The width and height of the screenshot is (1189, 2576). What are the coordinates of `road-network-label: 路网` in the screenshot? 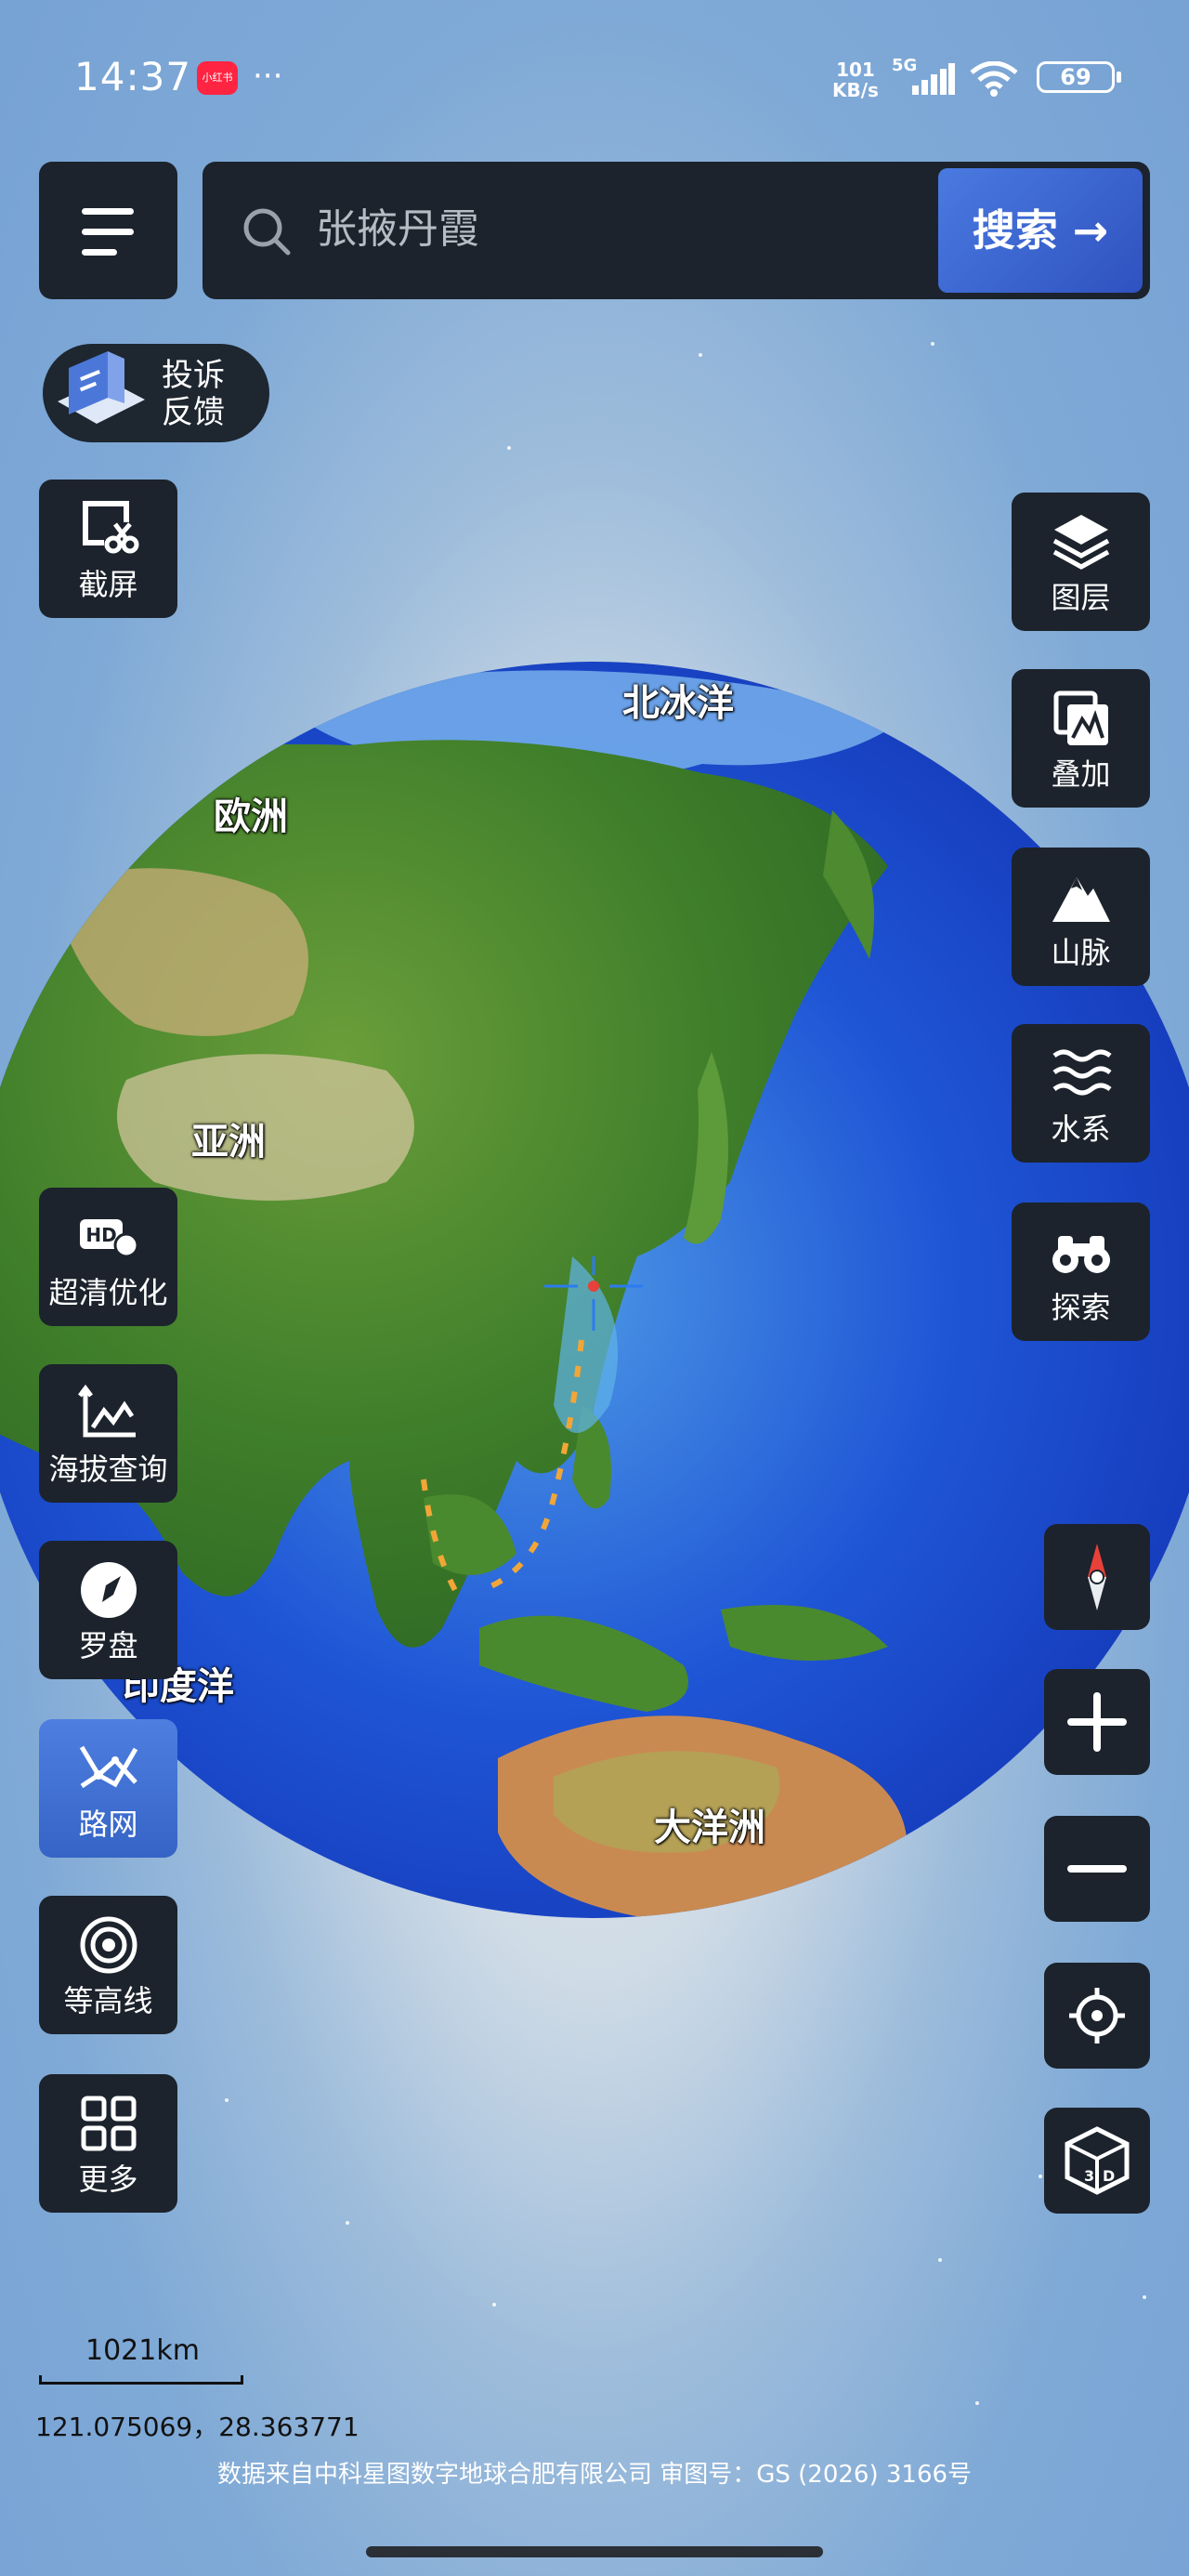 It's located at (108, 1824).